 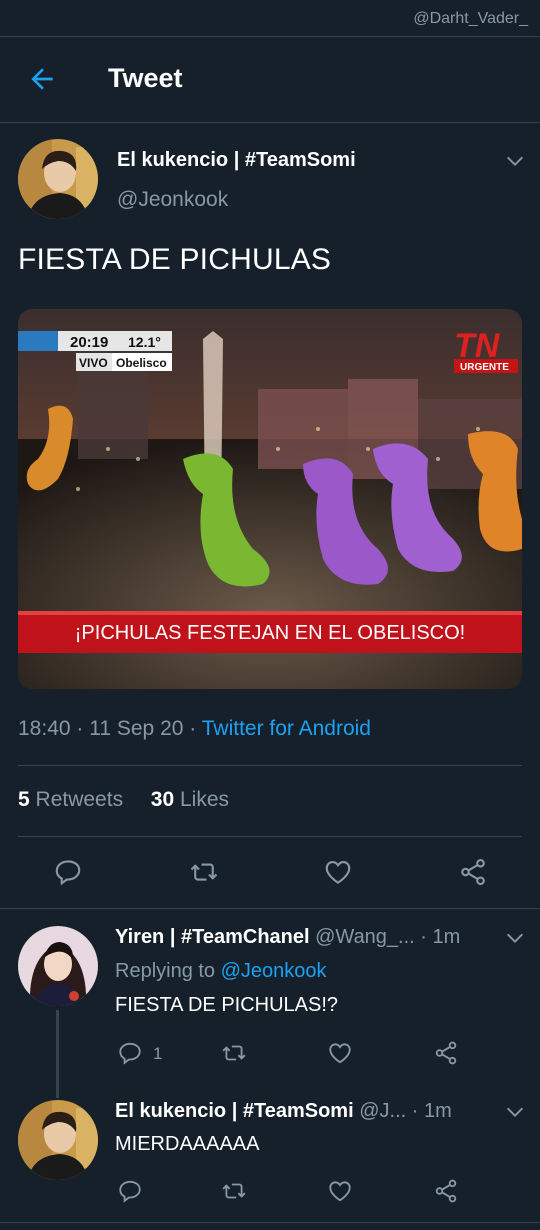 I want to click on back-arrow-icon, so click(x=42, y=79).